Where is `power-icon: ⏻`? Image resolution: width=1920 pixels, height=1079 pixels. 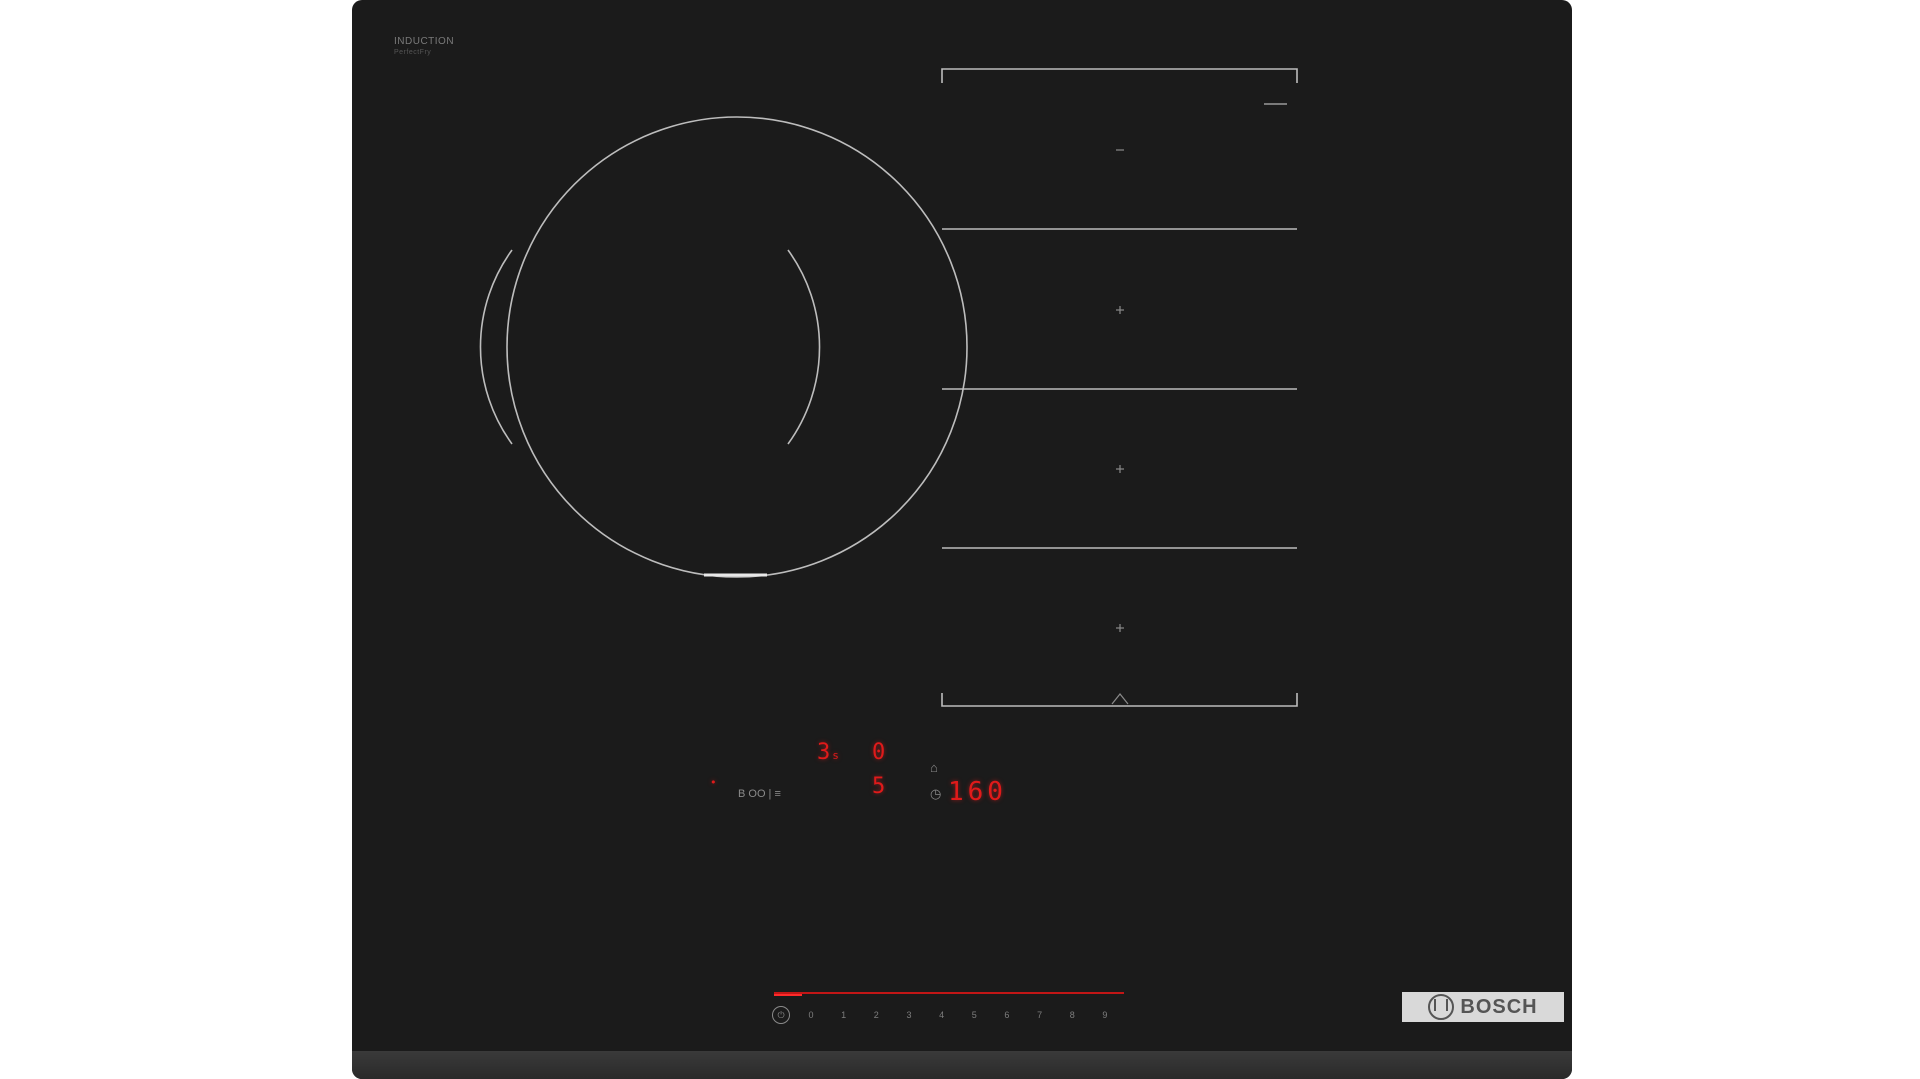
power-icon: ⏻ is located at coordinates (781, 1015).